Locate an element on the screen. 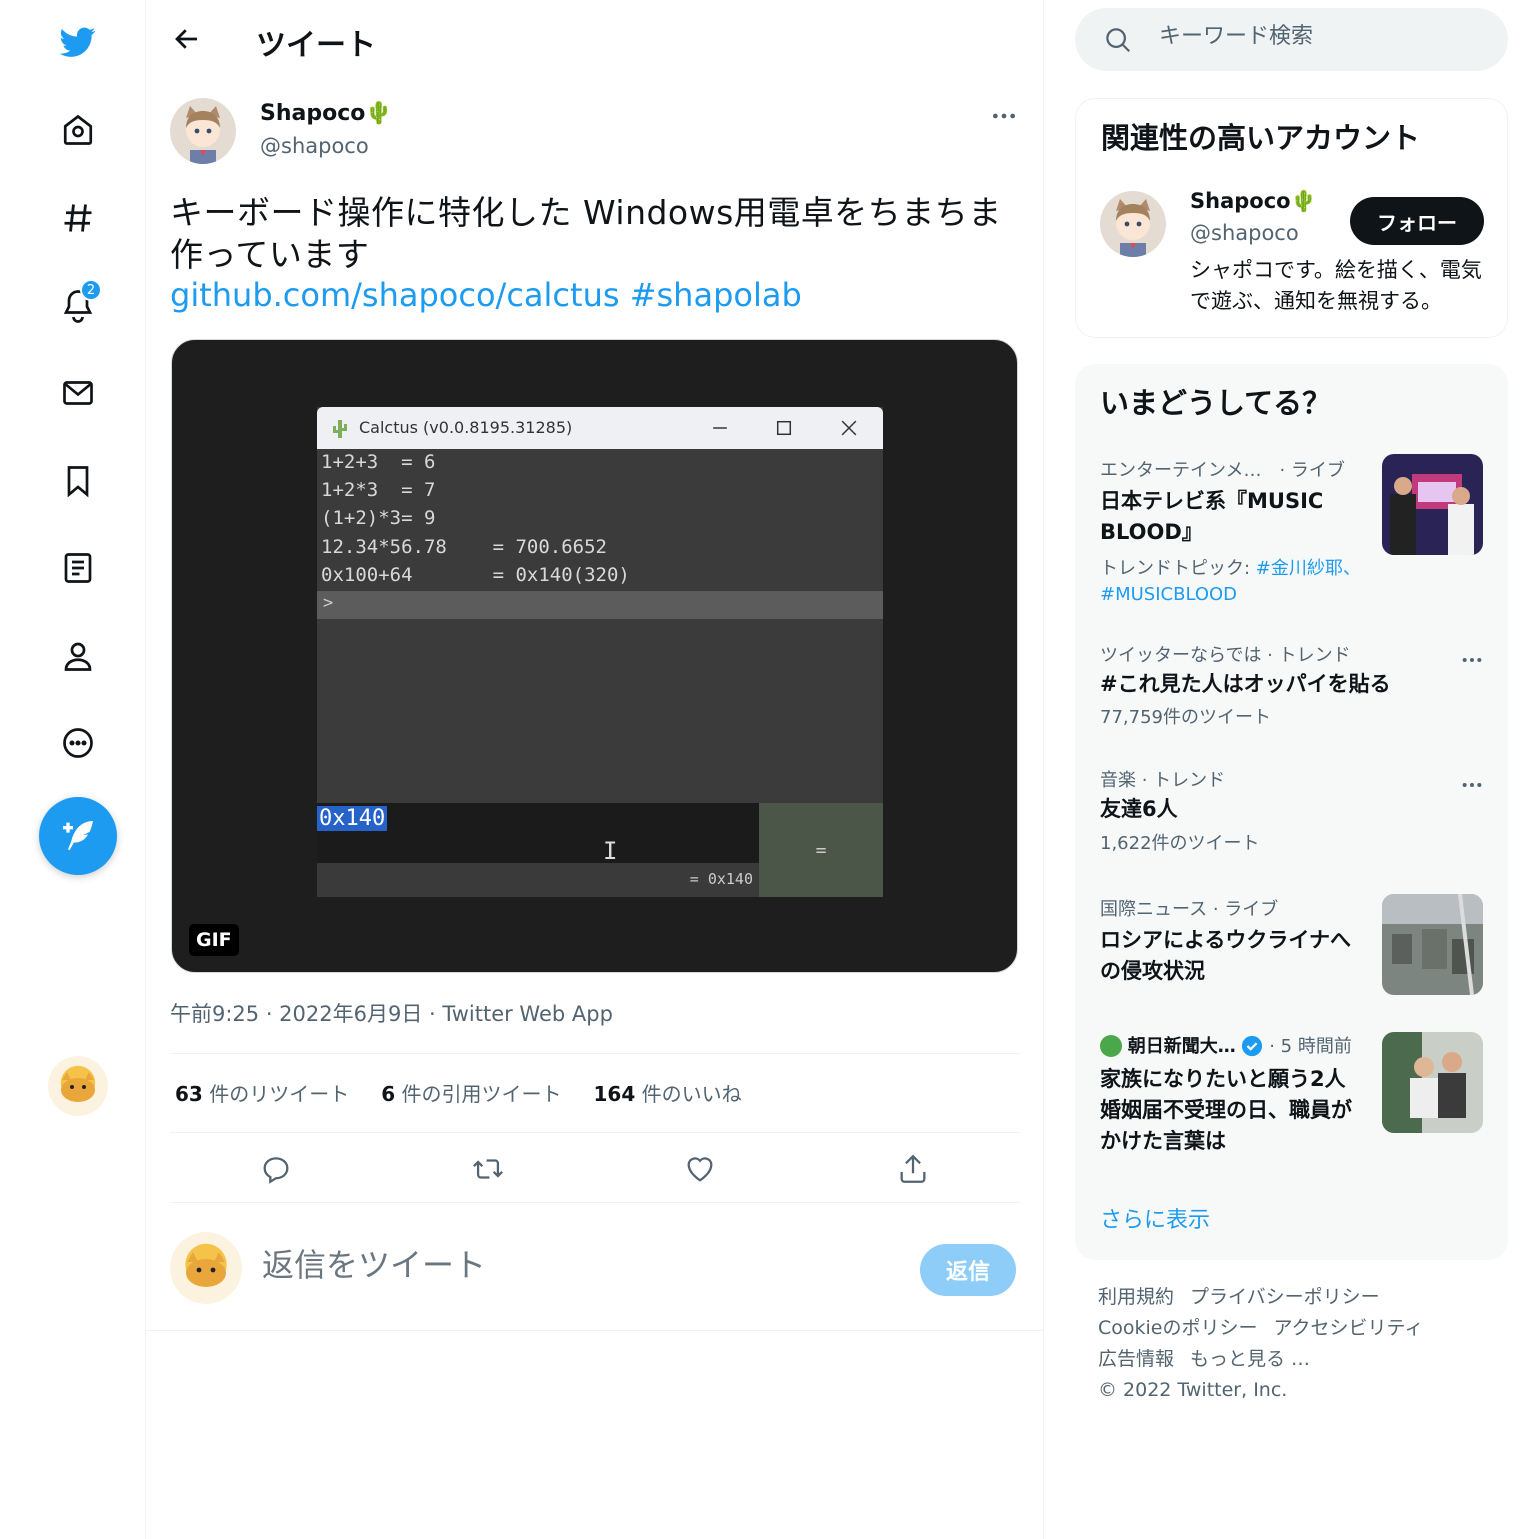  tweet-links: github.com/shapoco/calctus #shapolab is located at coordinates (486, 295).